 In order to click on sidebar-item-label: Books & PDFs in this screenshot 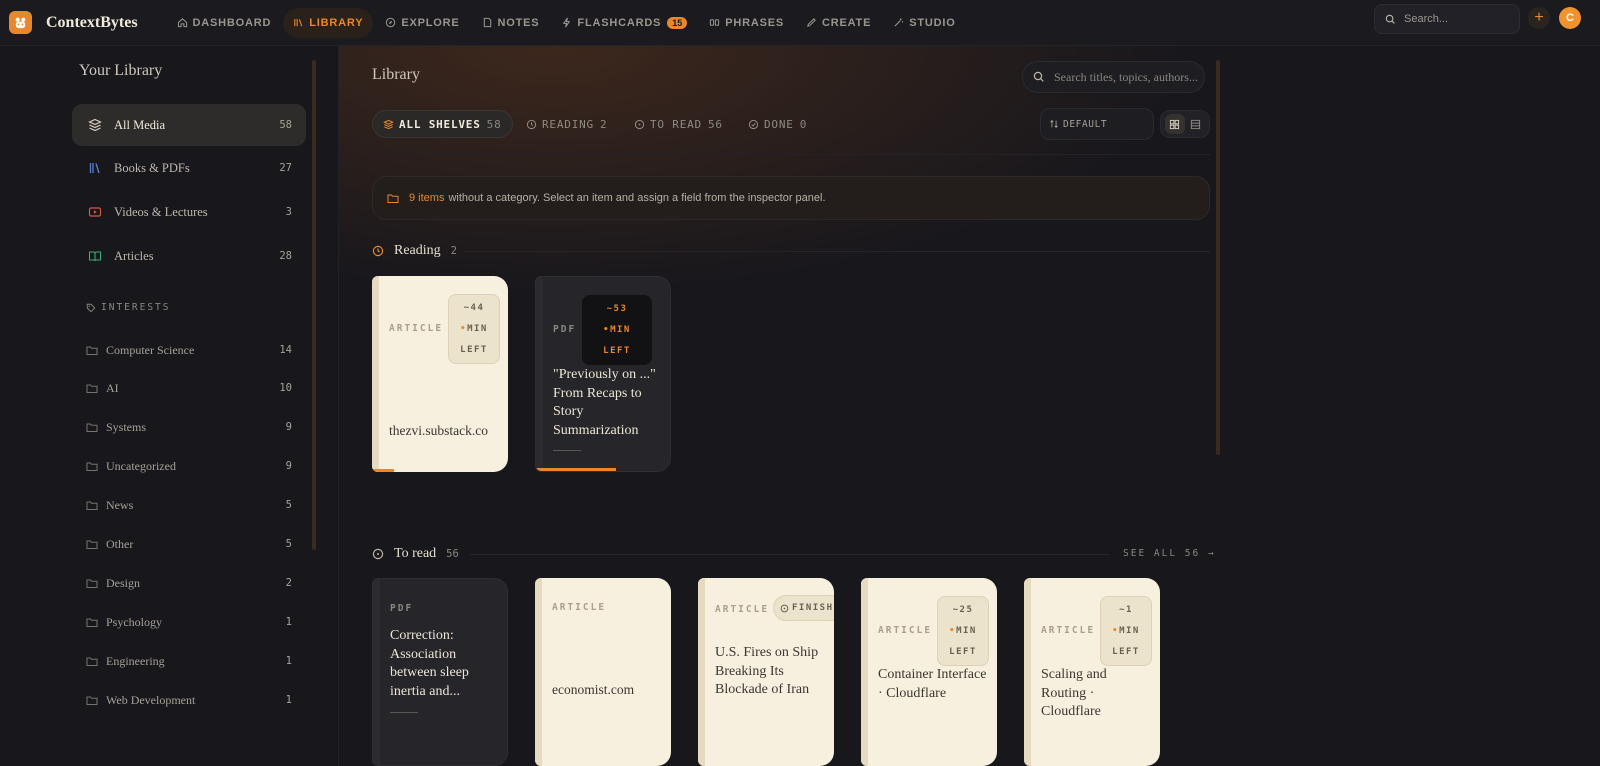, I will do `click(152, 167)`.